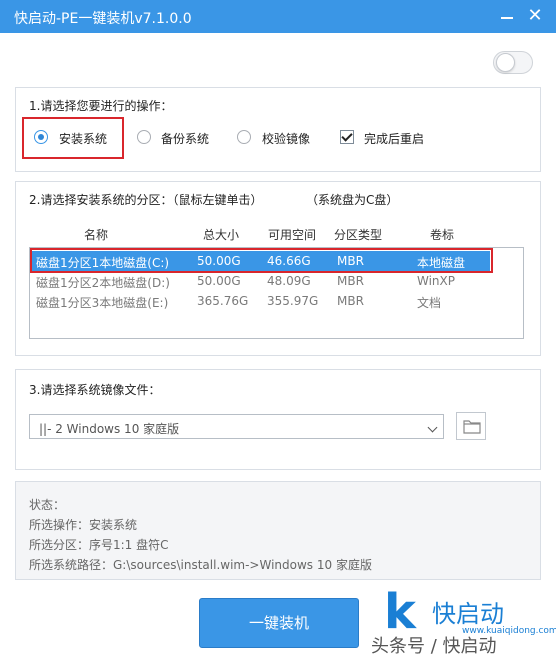 This screenshot has width=556, height=665. I want to click on column-header-total: 总大小, so click(221, 235).